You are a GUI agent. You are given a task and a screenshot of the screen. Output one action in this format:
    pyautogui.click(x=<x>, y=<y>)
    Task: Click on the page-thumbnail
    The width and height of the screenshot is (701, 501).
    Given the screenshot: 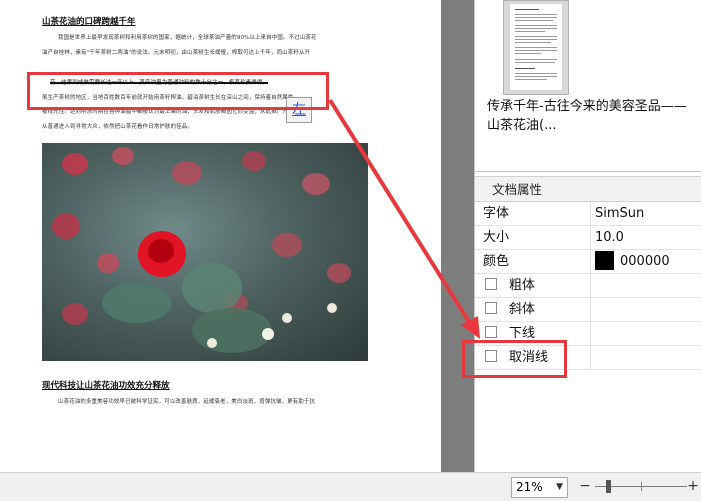 What is the action you would take?
    pyautogui.click(x=536, y=47)
    